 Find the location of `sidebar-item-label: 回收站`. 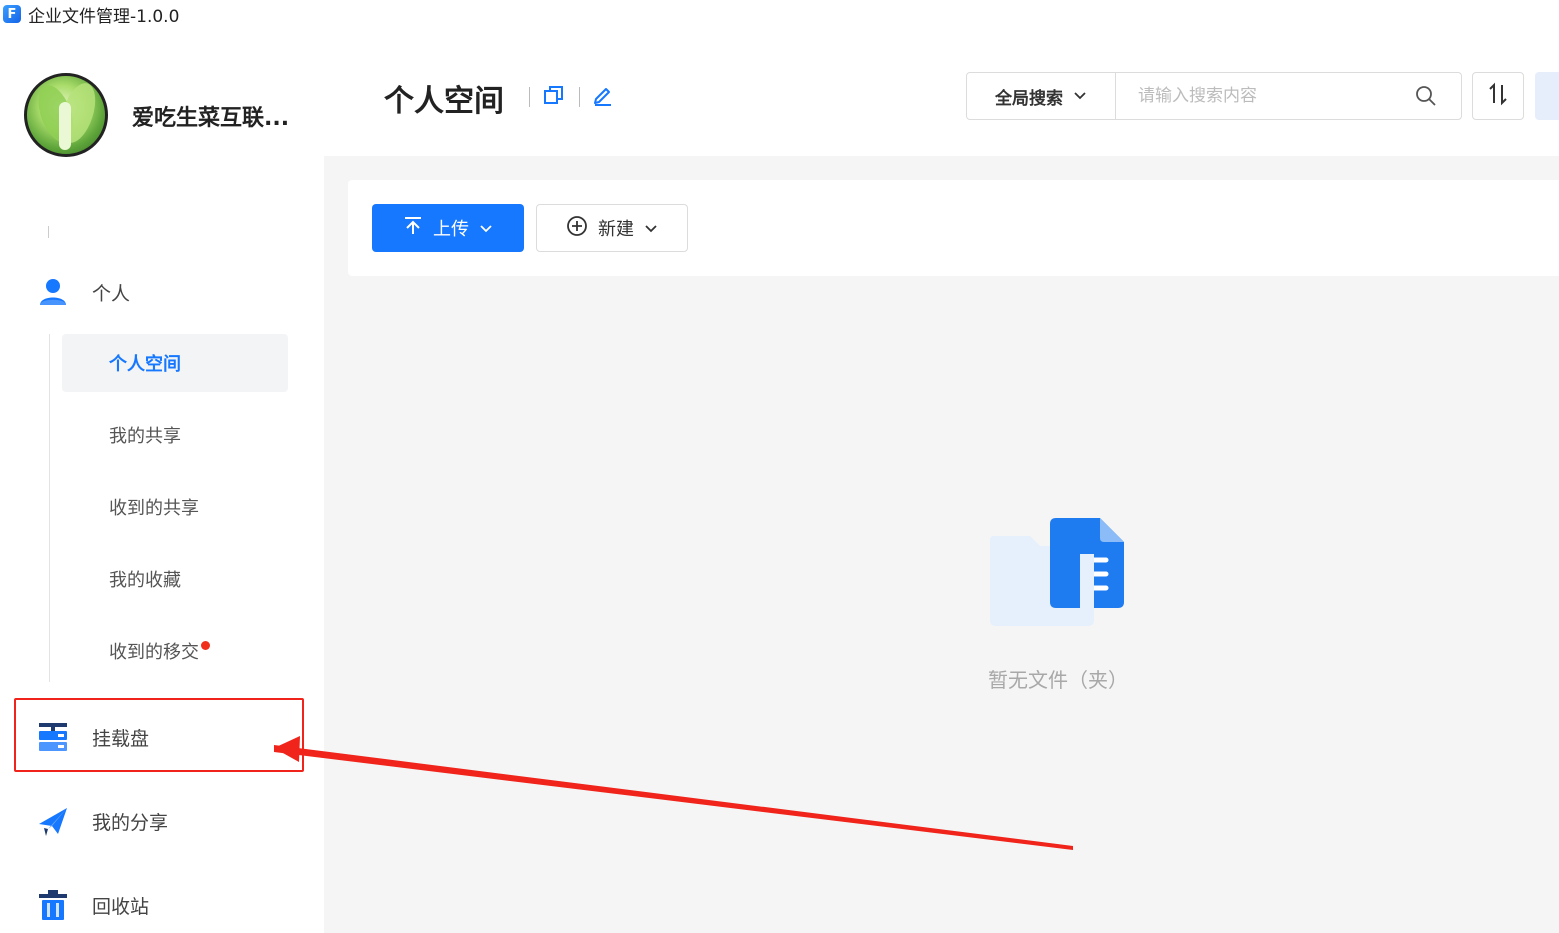

sidebar-item-label: 回收站 is located at coordinates (121, 906).